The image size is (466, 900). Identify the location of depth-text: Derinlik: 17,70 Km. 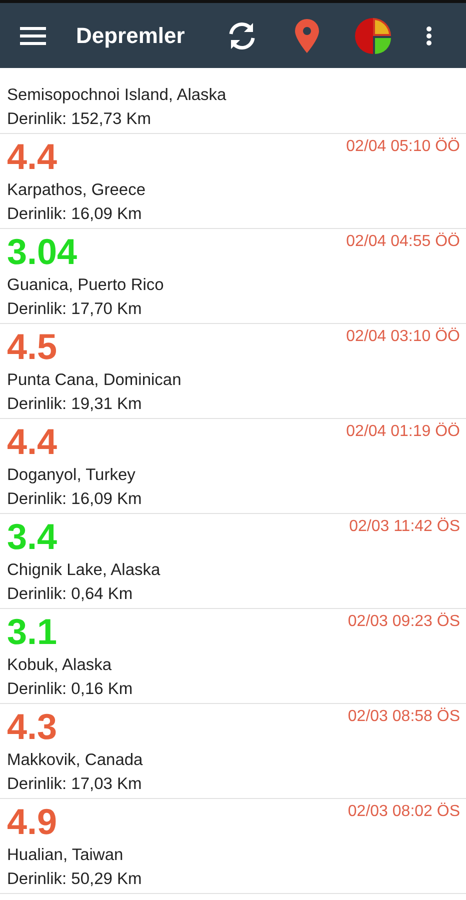
(75, 309).